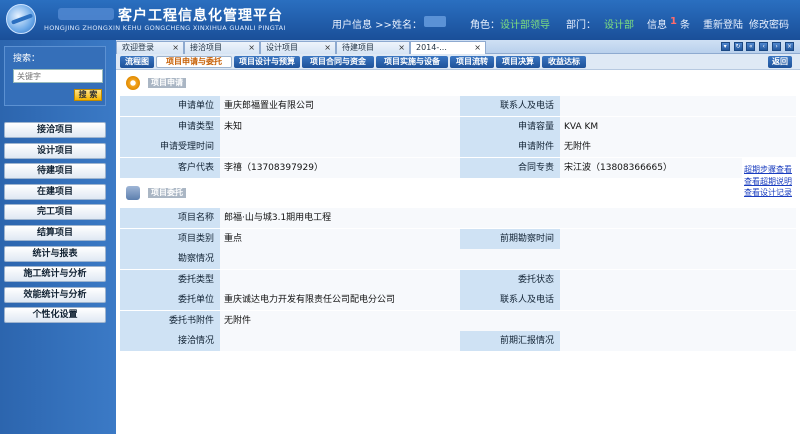  Describe the element at coordinates (58, 76) in the screenshot. I see `search-input` at that location.